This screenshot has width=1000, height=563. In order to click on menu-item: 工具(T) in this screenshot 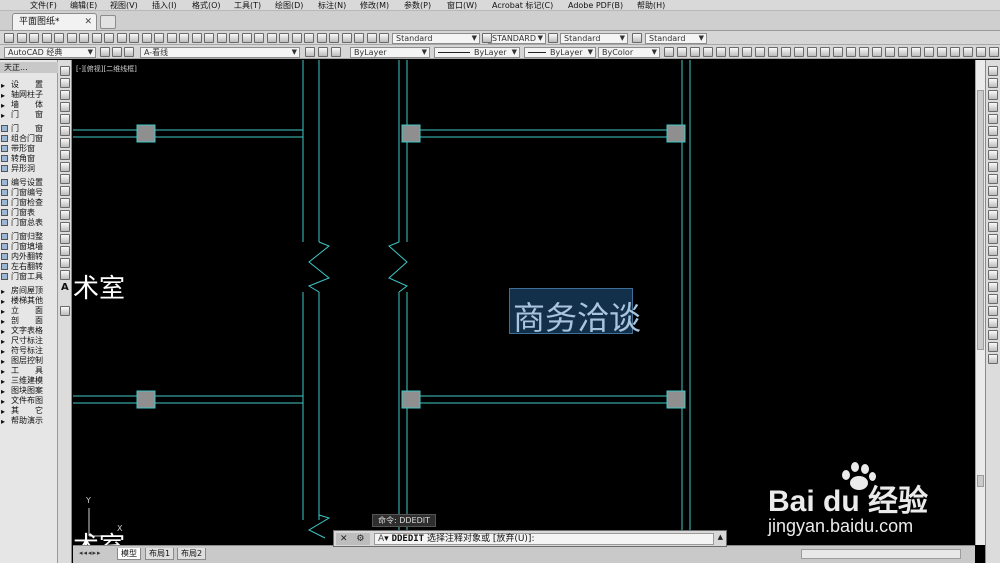, I will do `click(247, 5)`.